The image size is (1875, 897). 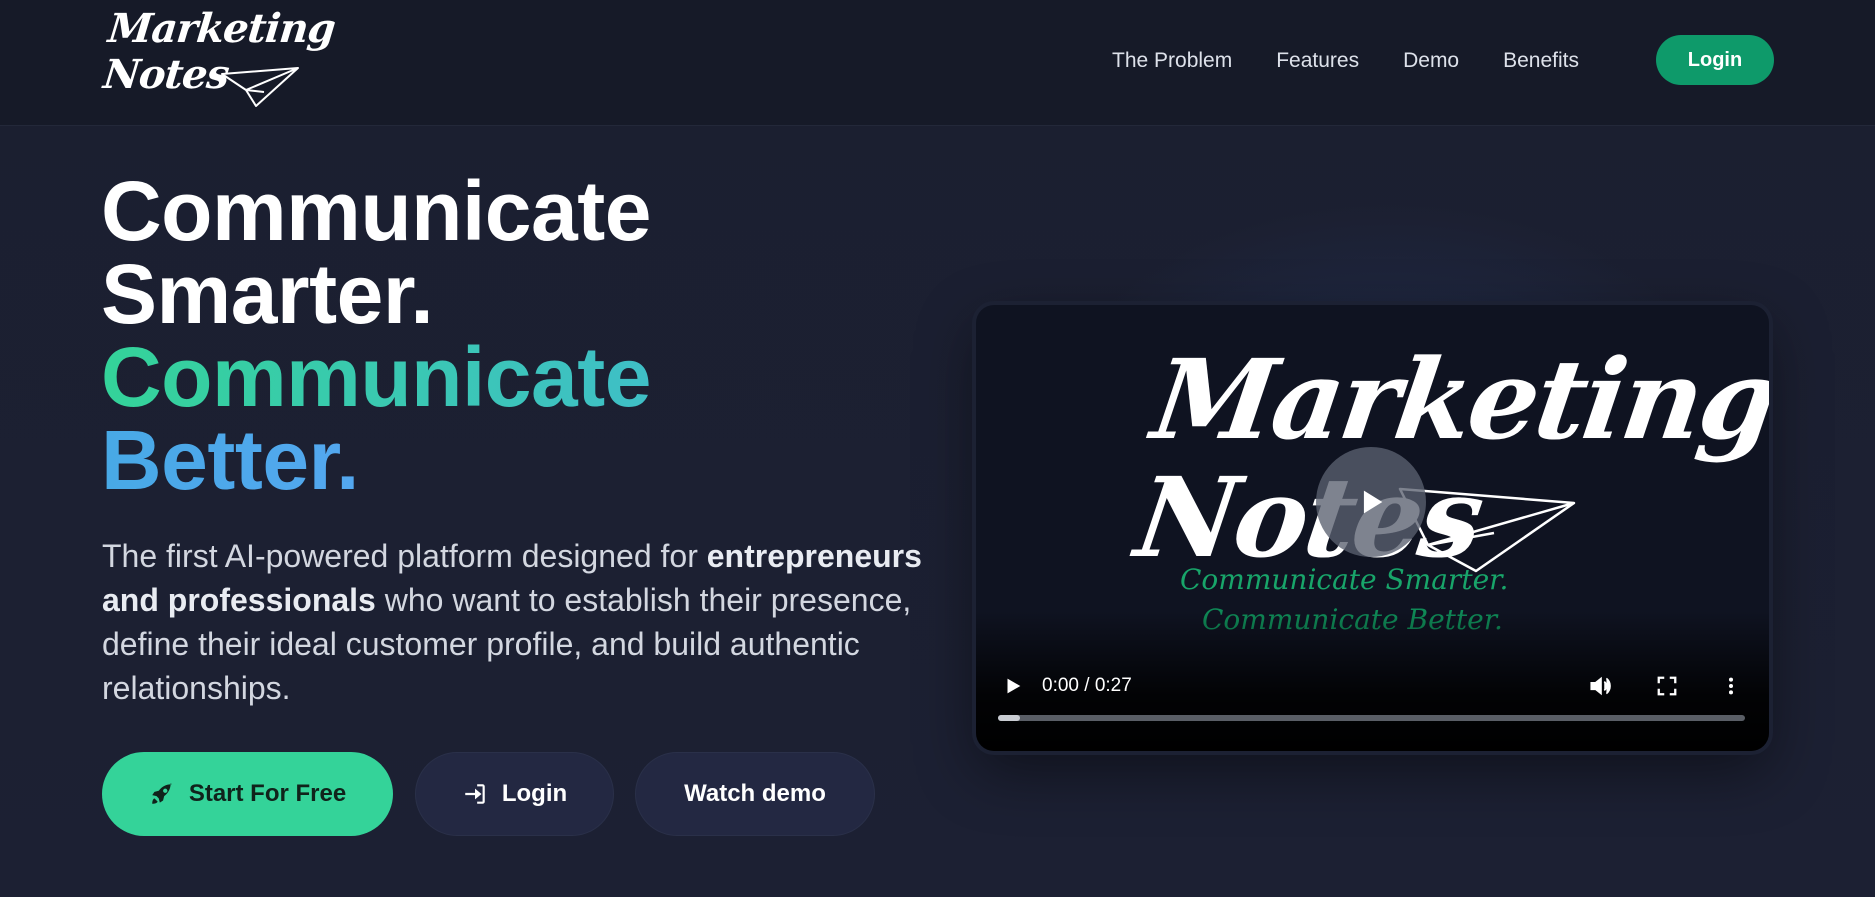 I want to click on brand-logo: Marketing Notes, so click(x=219, y=57).